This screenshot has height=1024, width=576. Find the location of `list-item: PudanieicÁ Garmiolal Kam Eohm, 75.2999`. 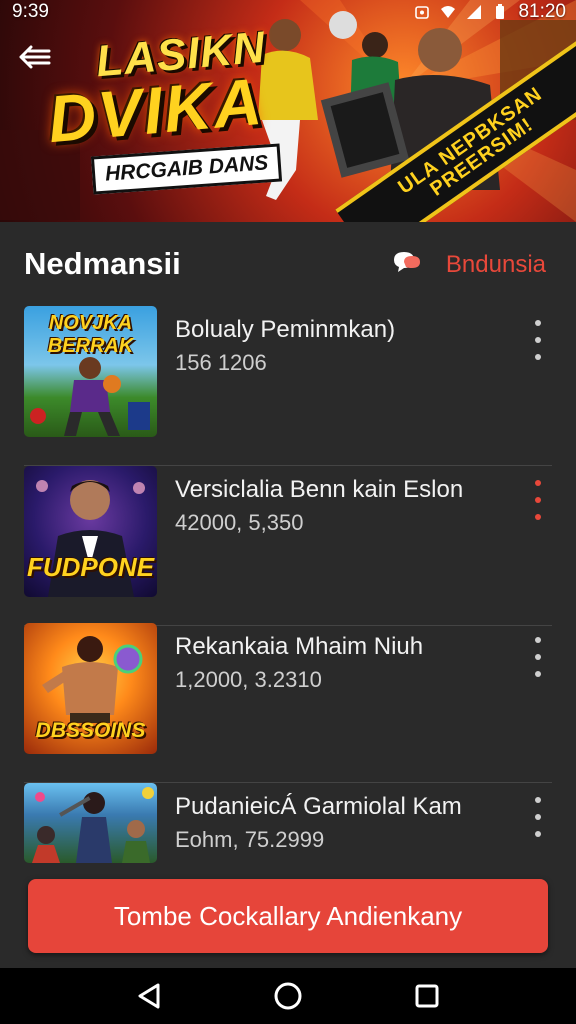

list-item: PudanieicÁ Garmiolal Kam Eohm, 75.2999 is located at coordinates (288, 824).